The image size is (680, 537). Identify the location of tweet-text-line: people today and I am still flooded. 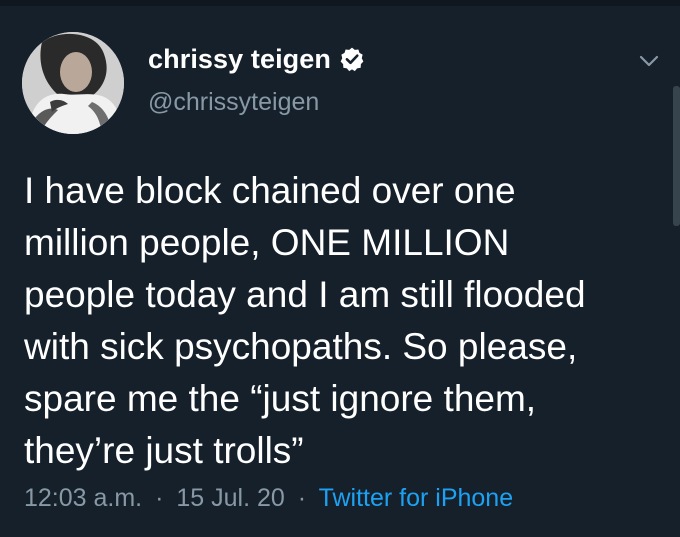
(305, 294).